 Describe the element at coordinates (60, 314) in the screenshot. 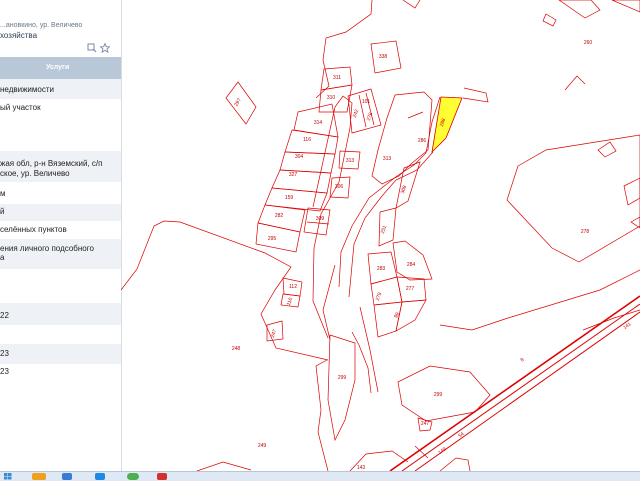

I see `info-row: 22` at that location.